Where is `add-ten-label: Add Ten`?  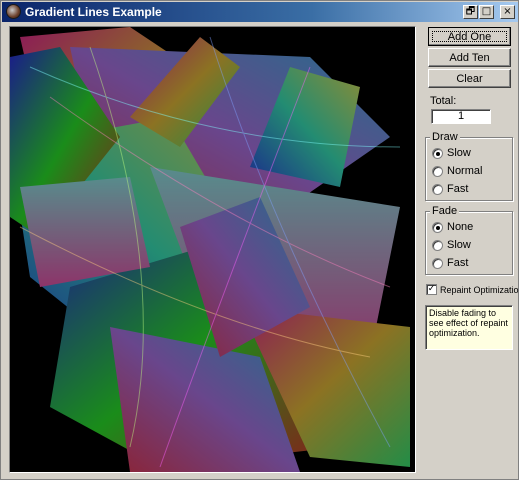 add-ten-label: Add Ten is located at coordinates (469, 57).